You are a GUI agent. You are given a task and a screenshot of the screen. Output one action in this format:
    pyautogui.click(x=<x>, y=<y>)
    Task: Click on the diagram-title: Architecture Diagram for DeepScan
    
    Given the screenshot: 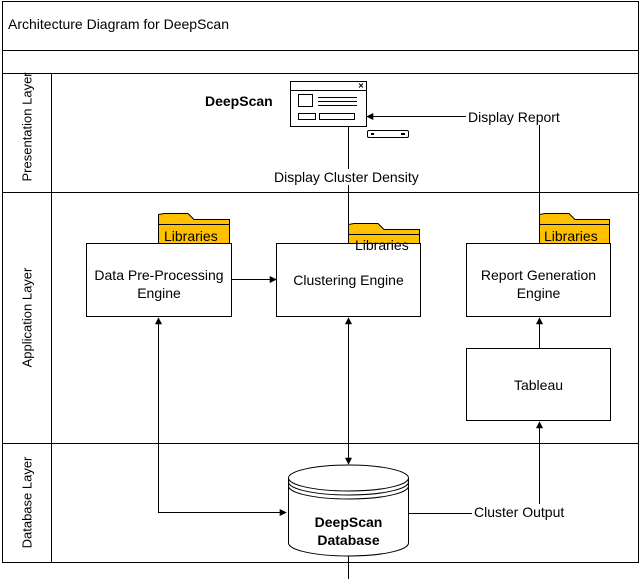 What is the action you would take?
    pyautogui.click(x=118, y=24)
    